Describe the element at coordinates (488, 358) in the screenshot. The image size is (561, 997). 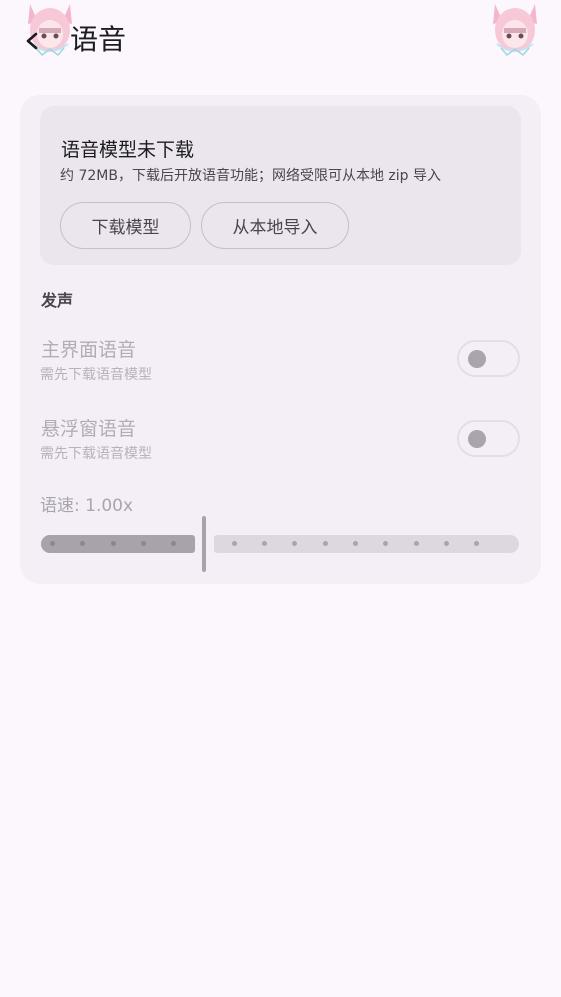
I see `main-voice-toggle` at that location.